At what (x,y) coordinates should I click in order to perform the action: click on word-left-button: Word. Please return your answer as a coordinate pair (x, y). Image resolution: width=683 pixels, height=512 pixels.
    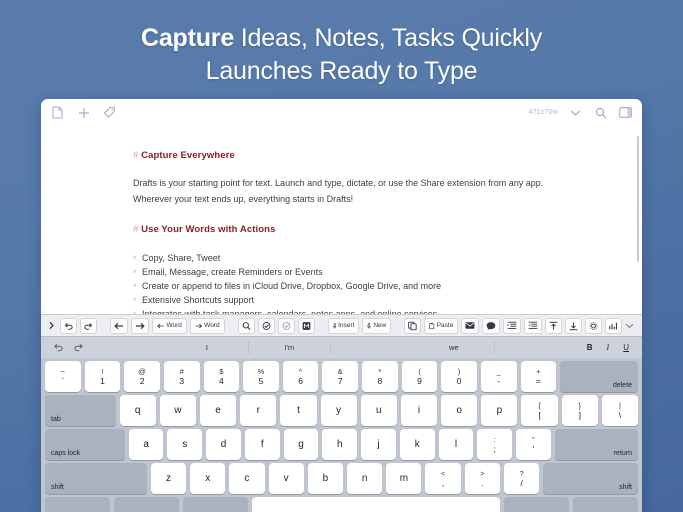
    Looking at the image, I should click on (169, 325).